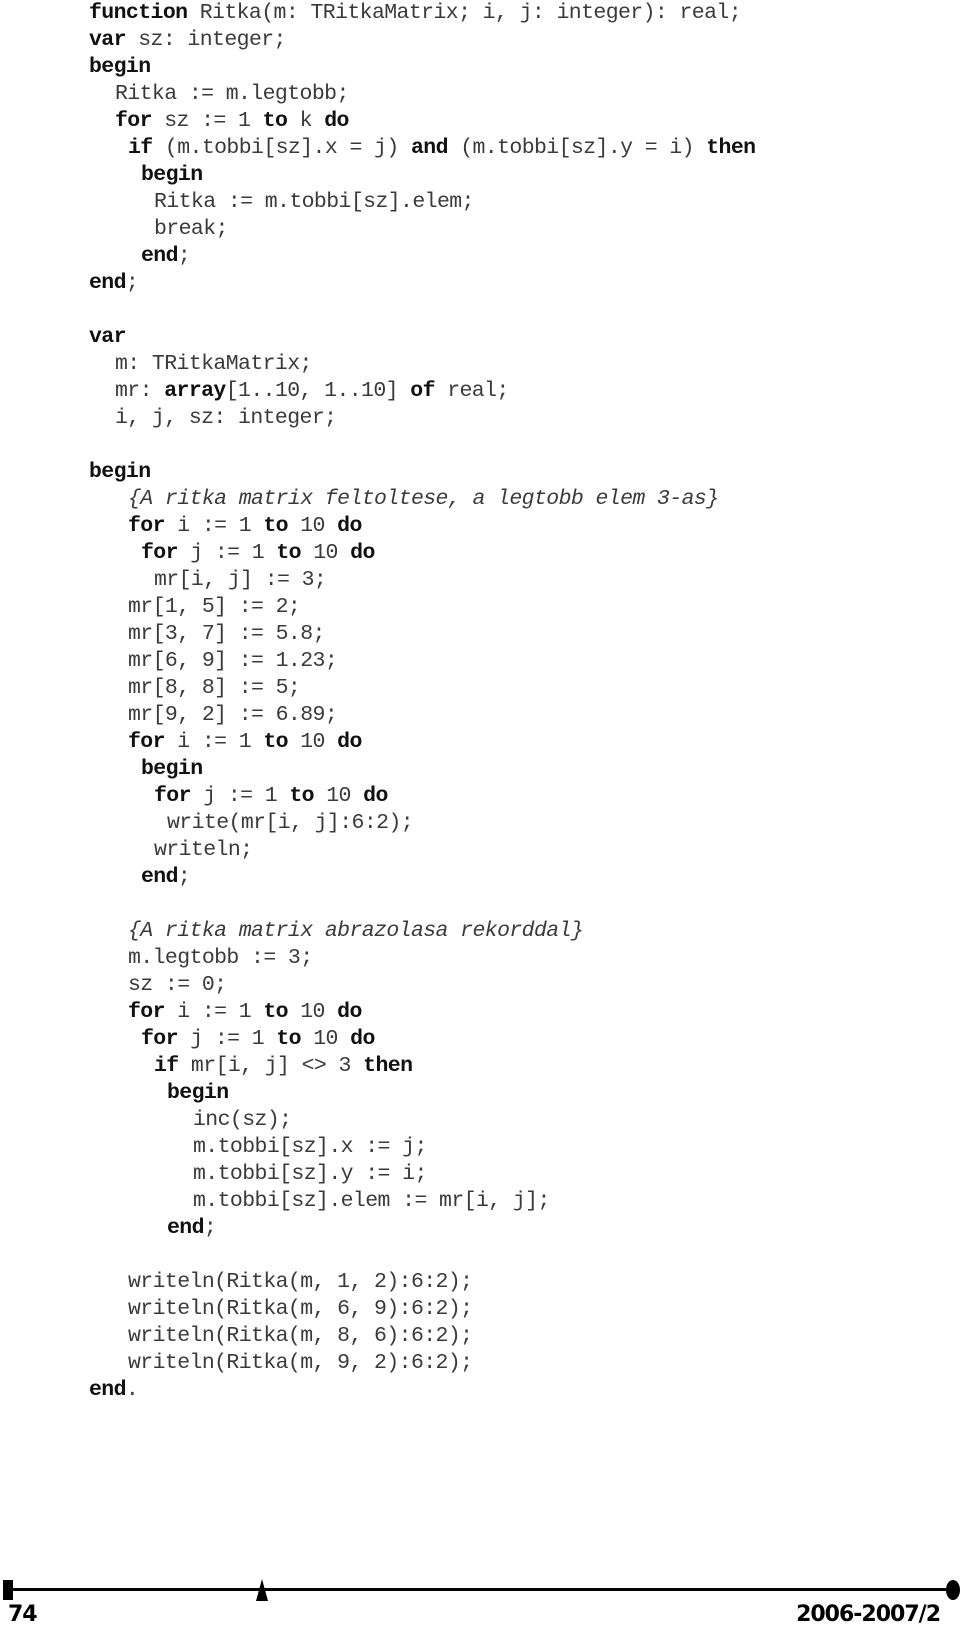 Image resolution: width=960 pixels, height=1630 pixels. I want to click on code-text: writeln;, so click(203, 850).